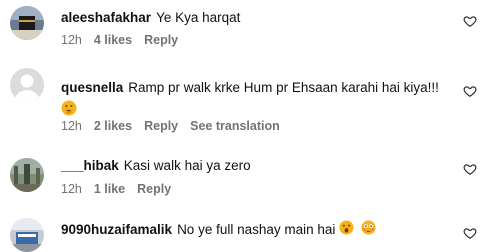 Image resolution: width=485 pixels, height=252 pixels. Describe the element at coordinates (92, 87) in the screenshot. I see `comment-username: quesnella` at that location.